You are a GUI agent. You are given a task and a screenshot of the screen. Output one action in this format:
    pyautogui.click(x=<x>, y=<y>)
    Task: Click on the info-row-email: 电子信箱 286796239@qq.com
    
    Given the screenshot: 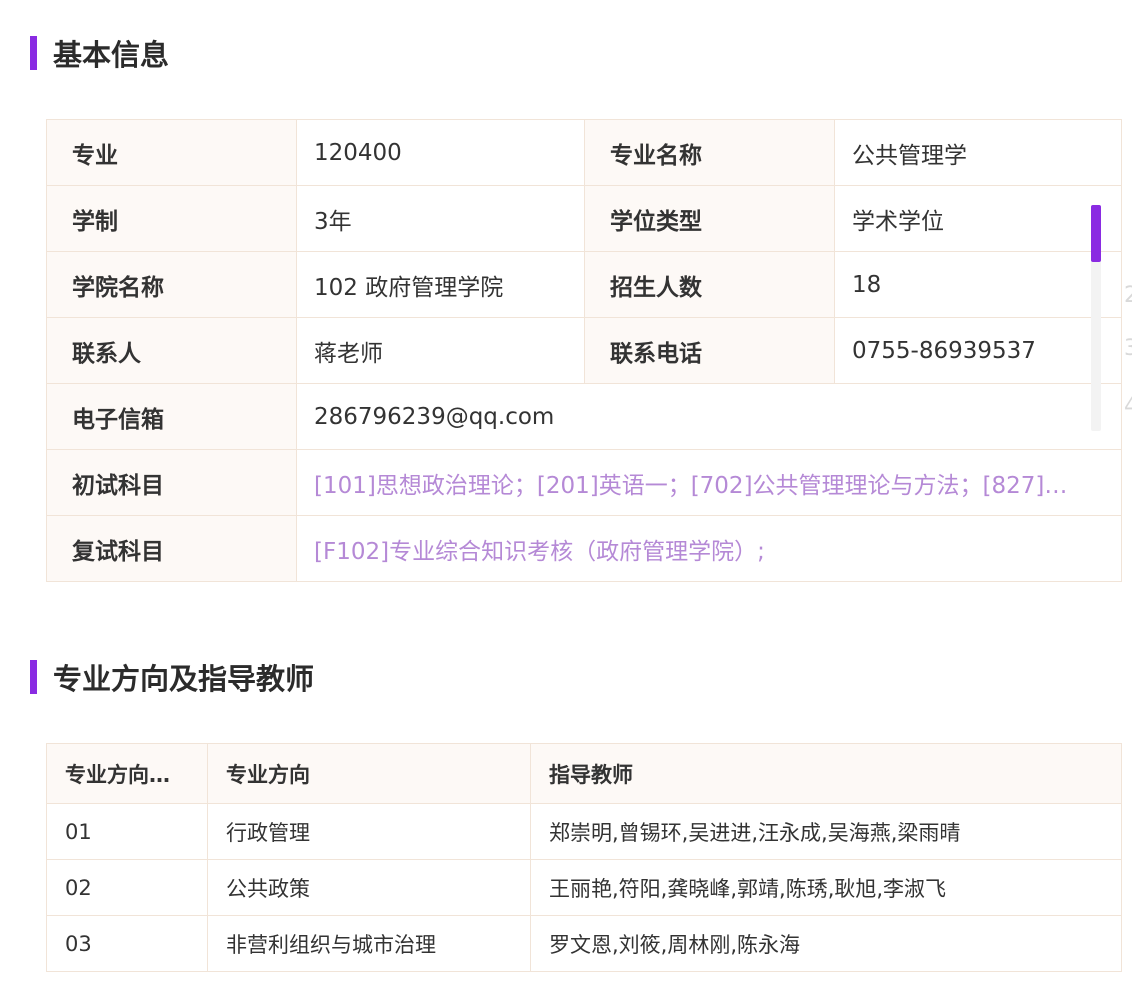 What is the action you would take?
    pyautogui.click(x=584, y=416)
    